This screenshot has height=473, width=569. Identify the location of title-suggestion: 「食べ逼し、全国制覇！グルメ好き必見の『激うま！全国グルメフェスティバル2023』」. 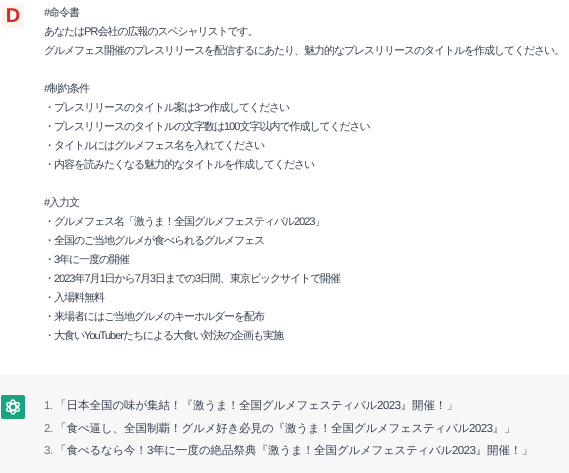
(285, 429).